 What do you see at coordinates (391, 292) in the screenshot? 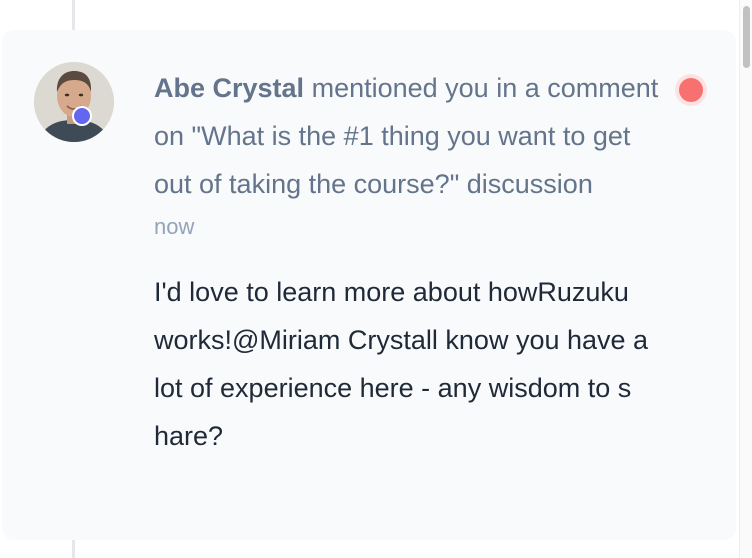
I see `comment-line: I'd love to learn more about howRuzuku` at bounding box center [391, 292].